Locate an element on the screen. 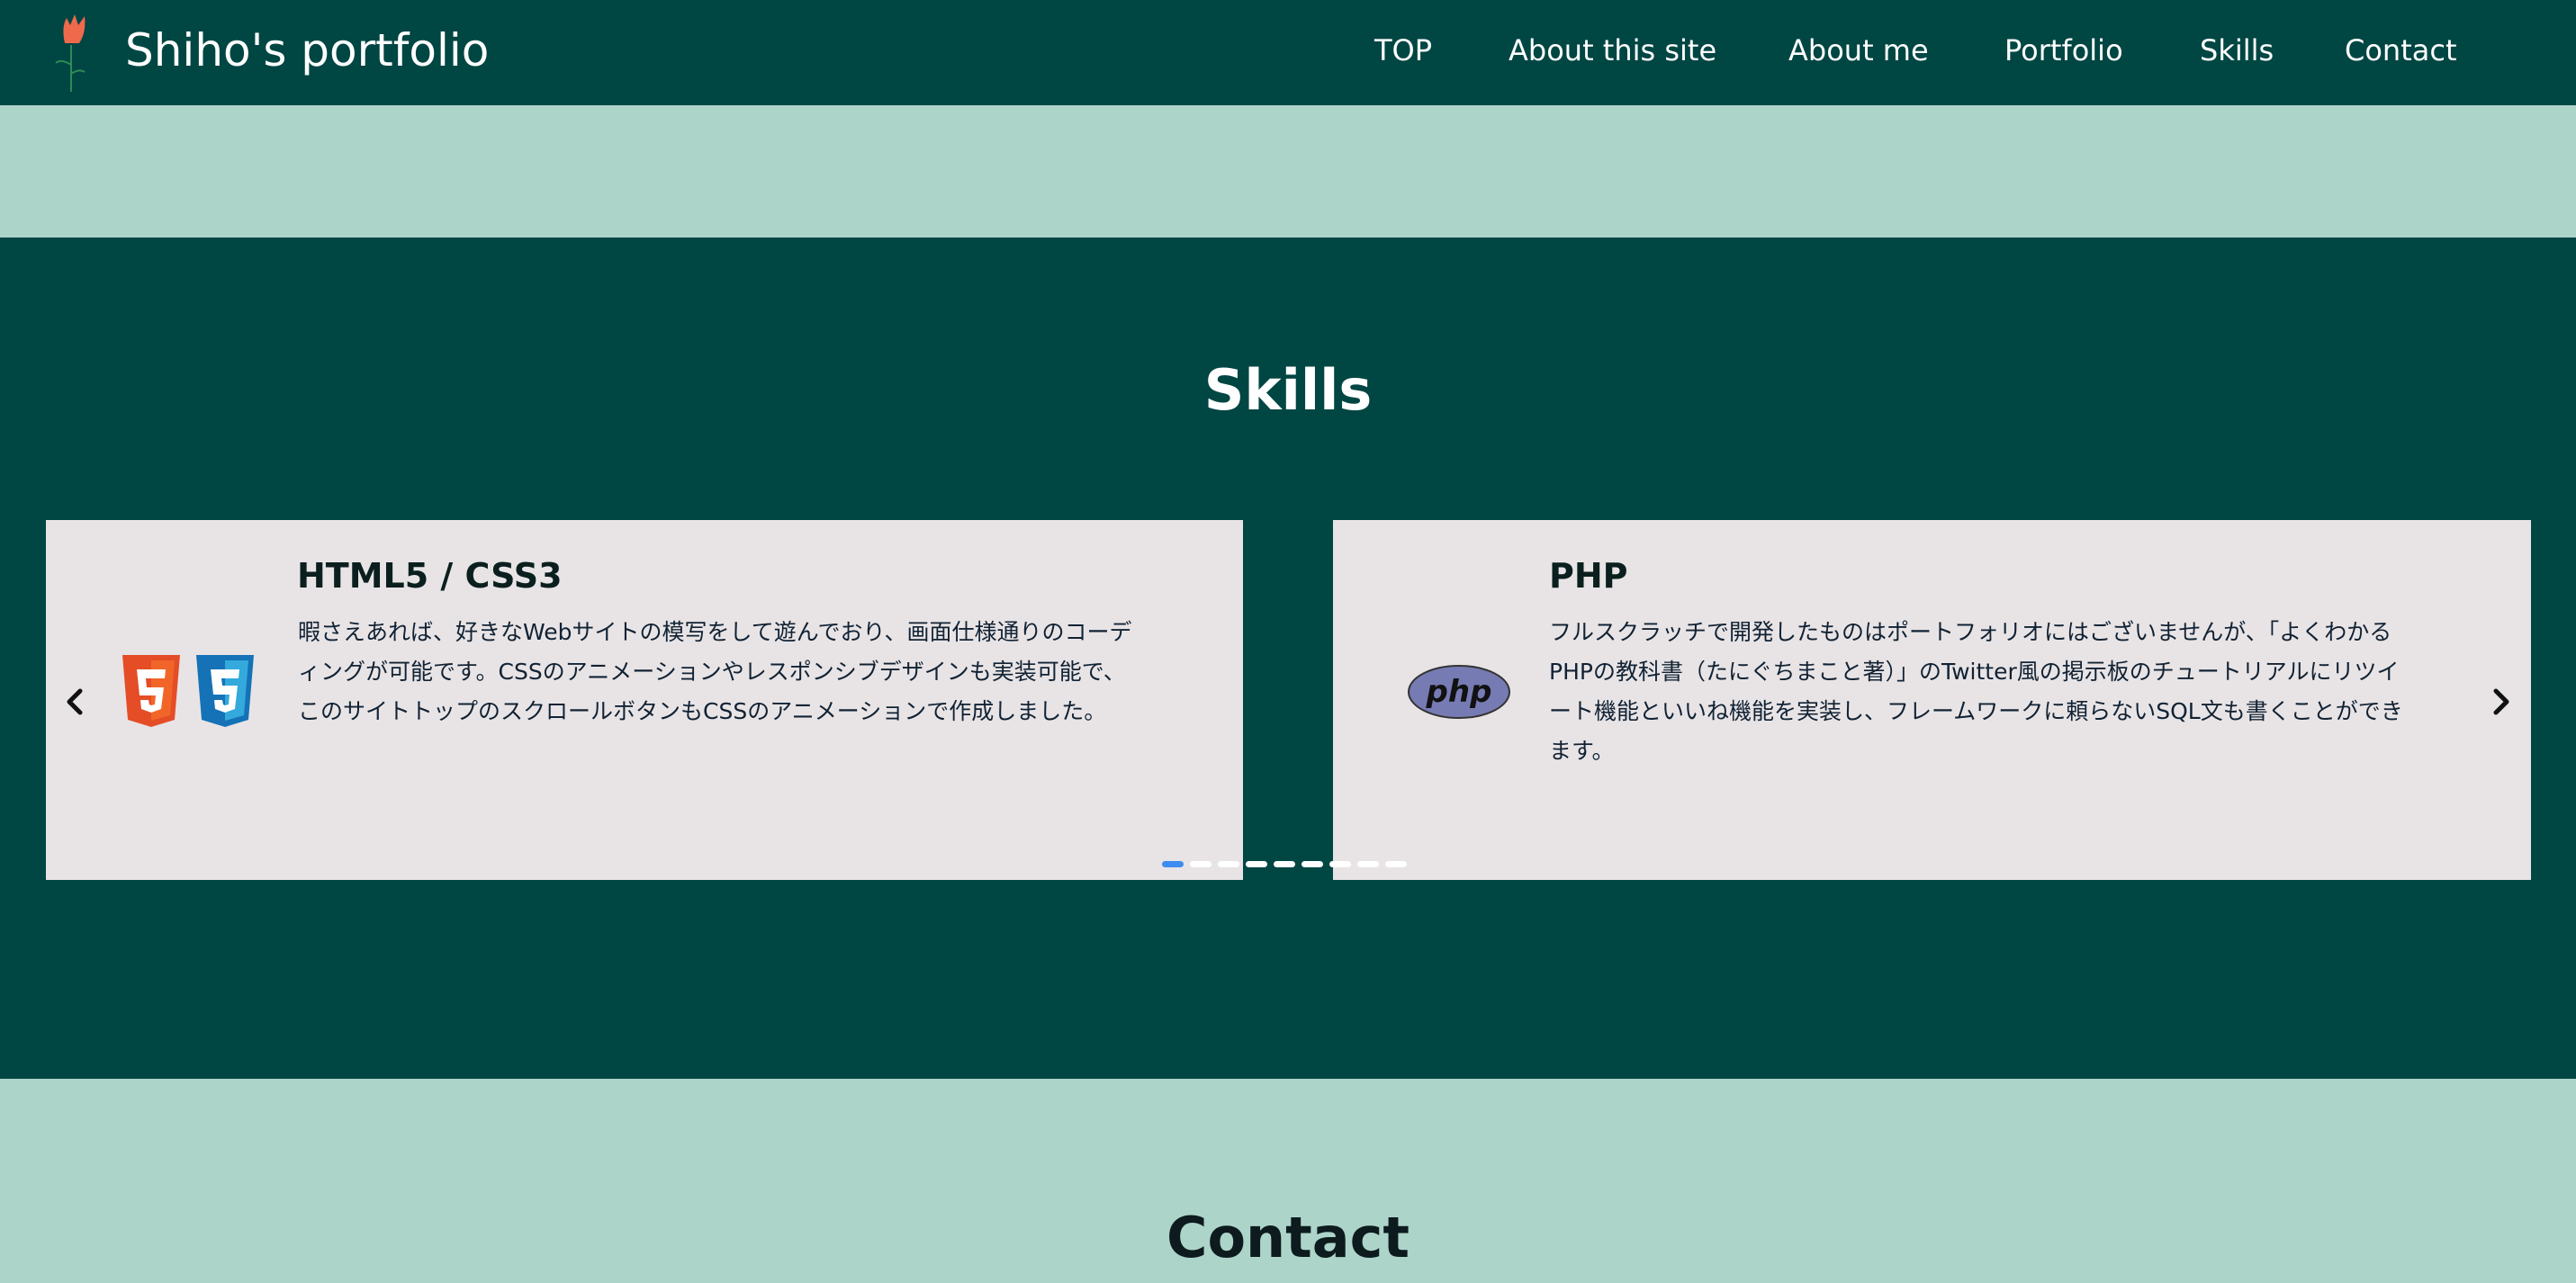 Image resolution: width=2576 pixels, height=1283 pixels. nav-item-about-me: About me is located at coordinates (1858, 50).